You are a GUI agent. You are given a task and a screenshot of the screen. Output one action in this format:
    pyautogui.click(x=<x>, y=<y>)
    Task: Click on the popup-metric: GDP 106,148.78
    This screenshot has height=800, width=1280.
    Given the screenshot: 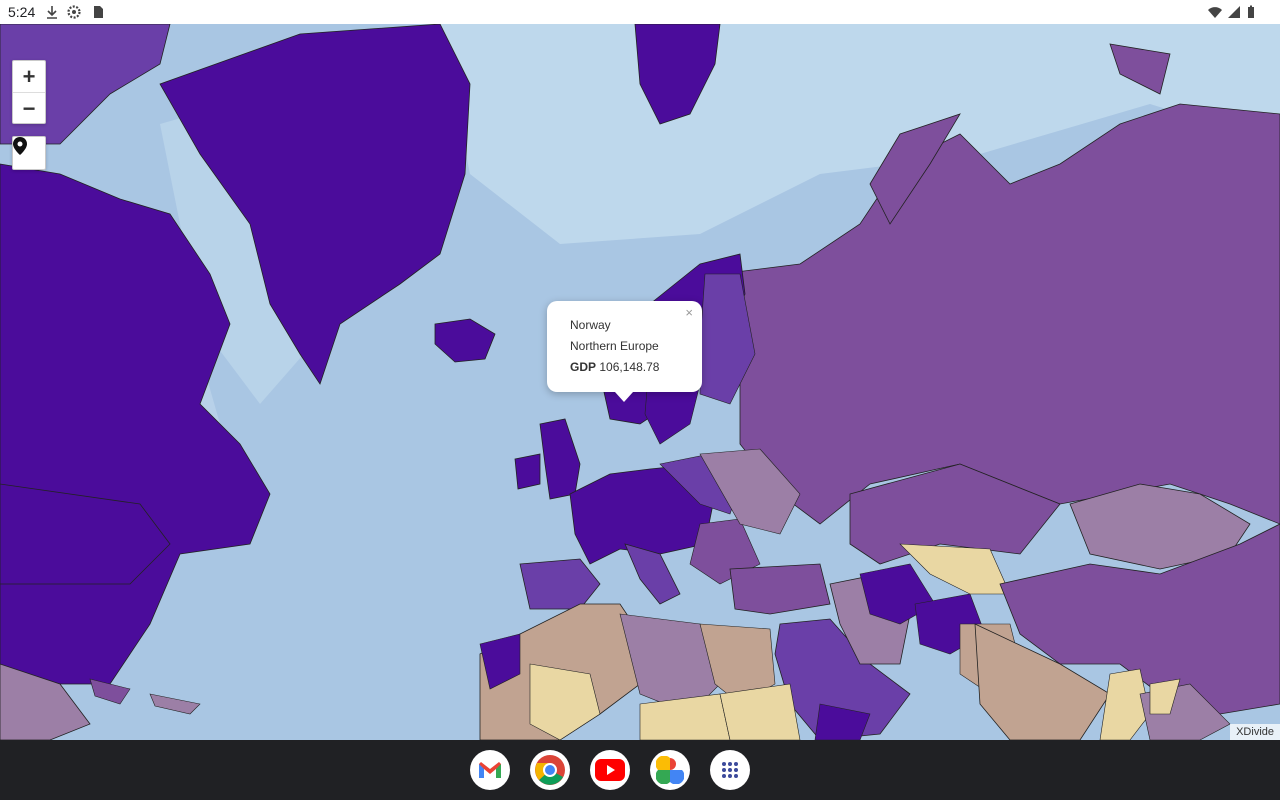 What is the action you would take?
    pyautogui.click(x=614, y=367)
    